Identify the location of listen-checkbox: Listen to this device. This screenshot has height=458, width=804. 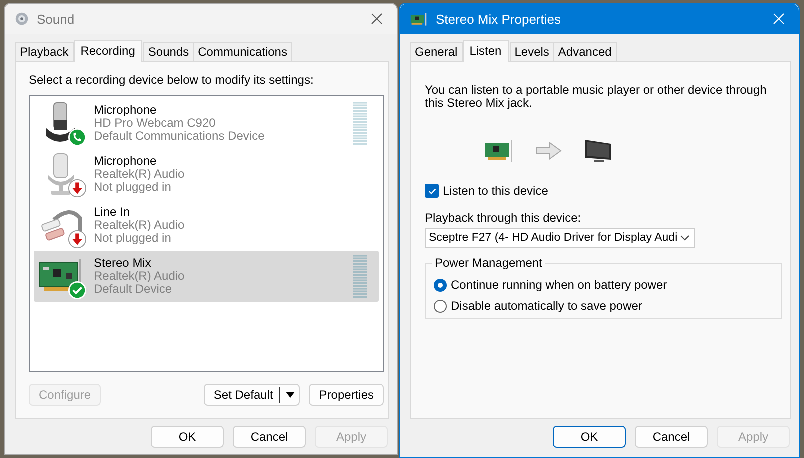
(602, 191).